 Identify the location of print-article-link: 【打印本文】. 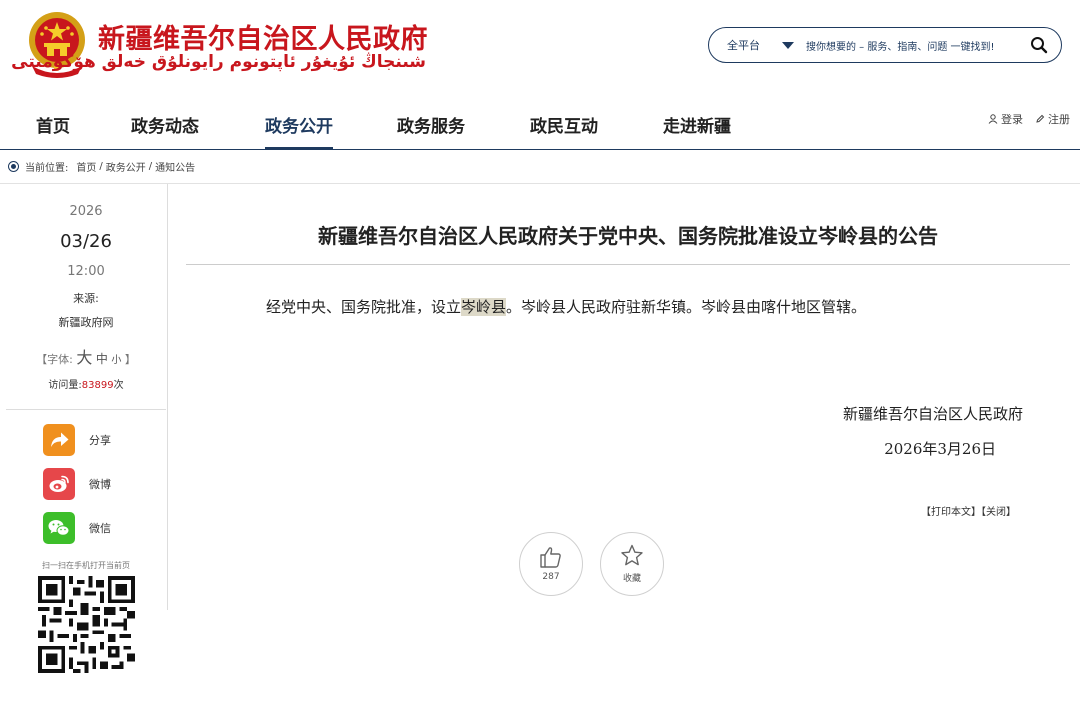
(951, 512).